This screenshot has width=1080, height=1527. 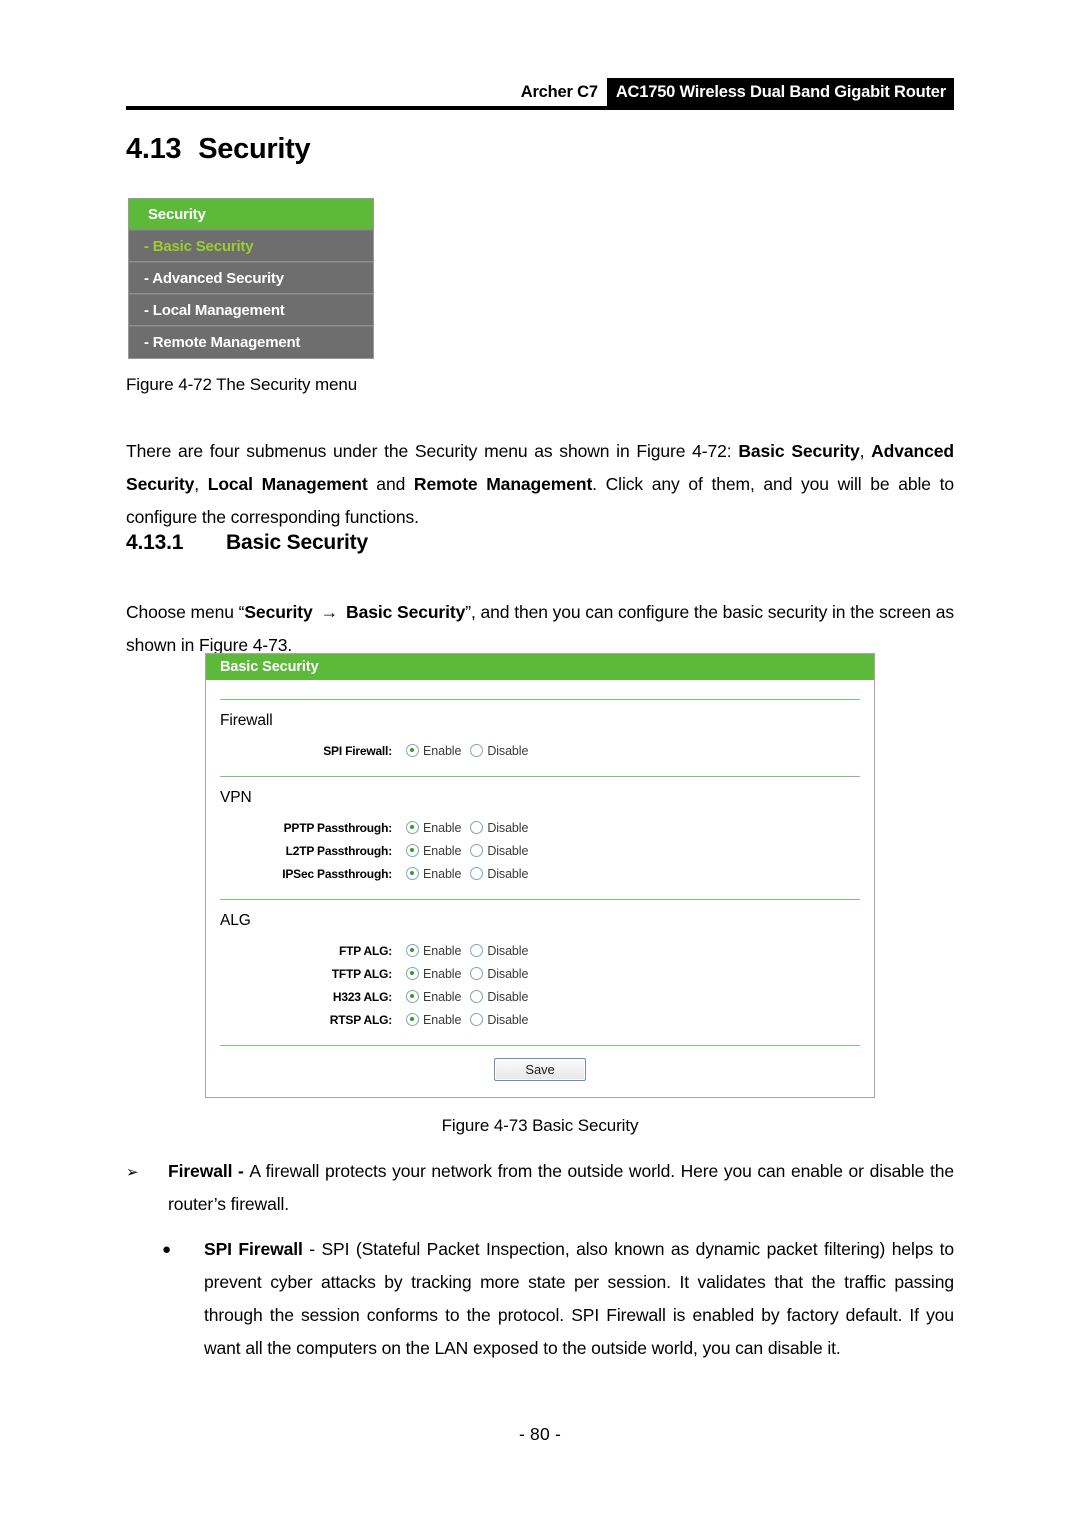 What do you see at coordinates (154, 149) in the screenshot?
I see `section-number: 4.13` at bounding box center [154, 149].